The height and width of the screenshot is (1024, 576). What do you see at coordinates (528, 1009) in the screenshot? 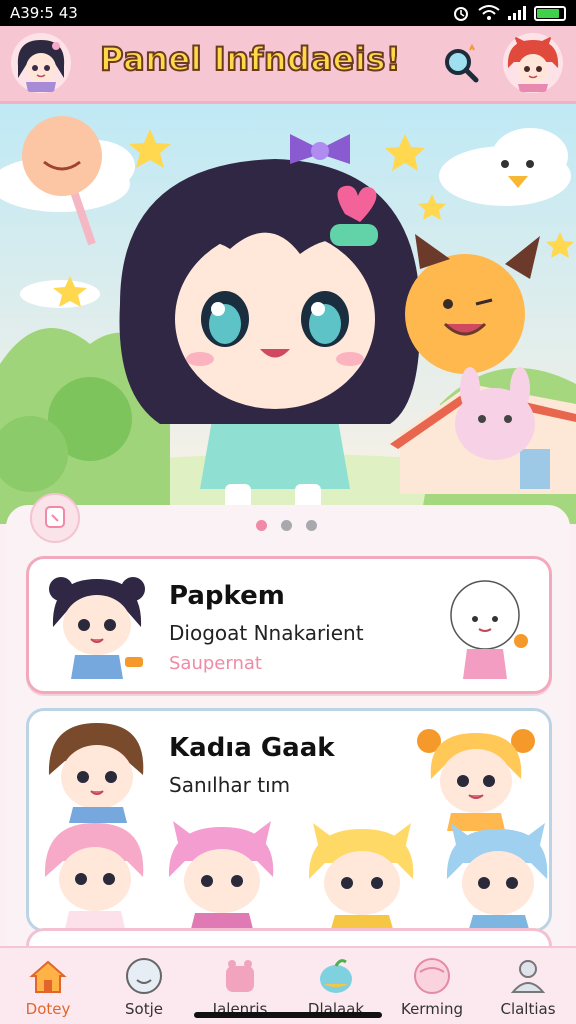
I see `tab-label: Claltias` at bounding box center [528, 1009].